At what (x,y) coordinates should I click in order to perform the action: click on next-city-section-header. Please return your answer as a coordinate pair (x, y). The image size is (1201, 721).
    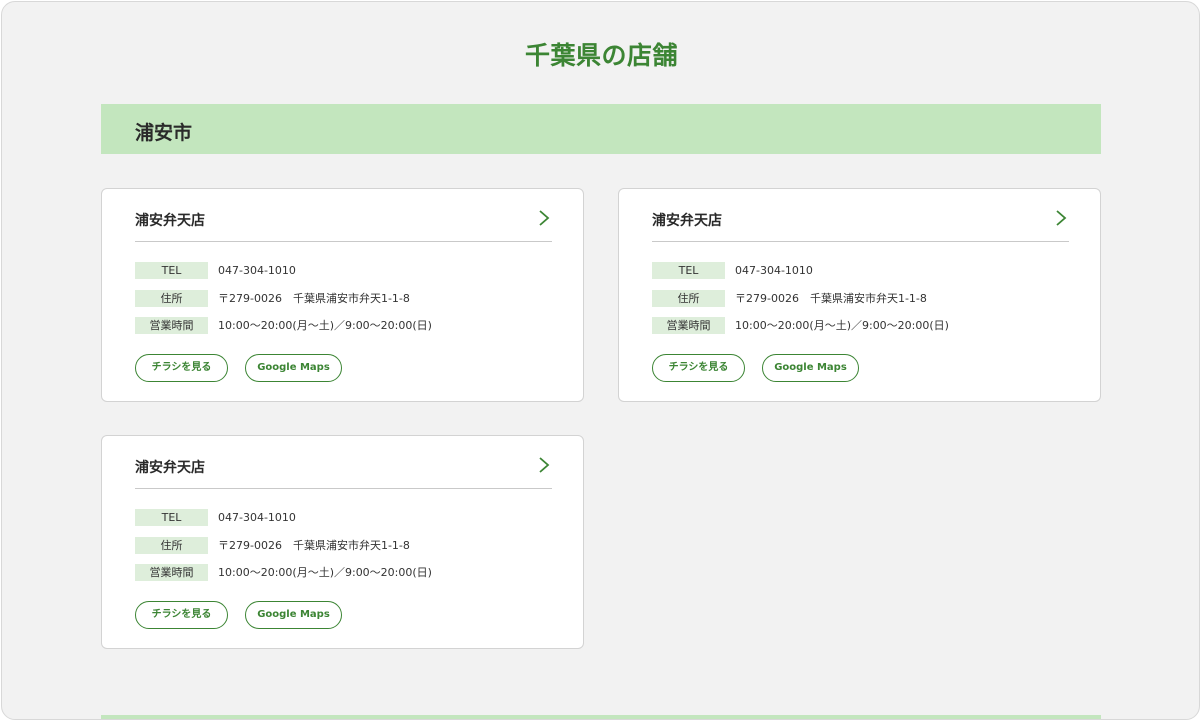
    Looking at the image, I should click on (601, 717).